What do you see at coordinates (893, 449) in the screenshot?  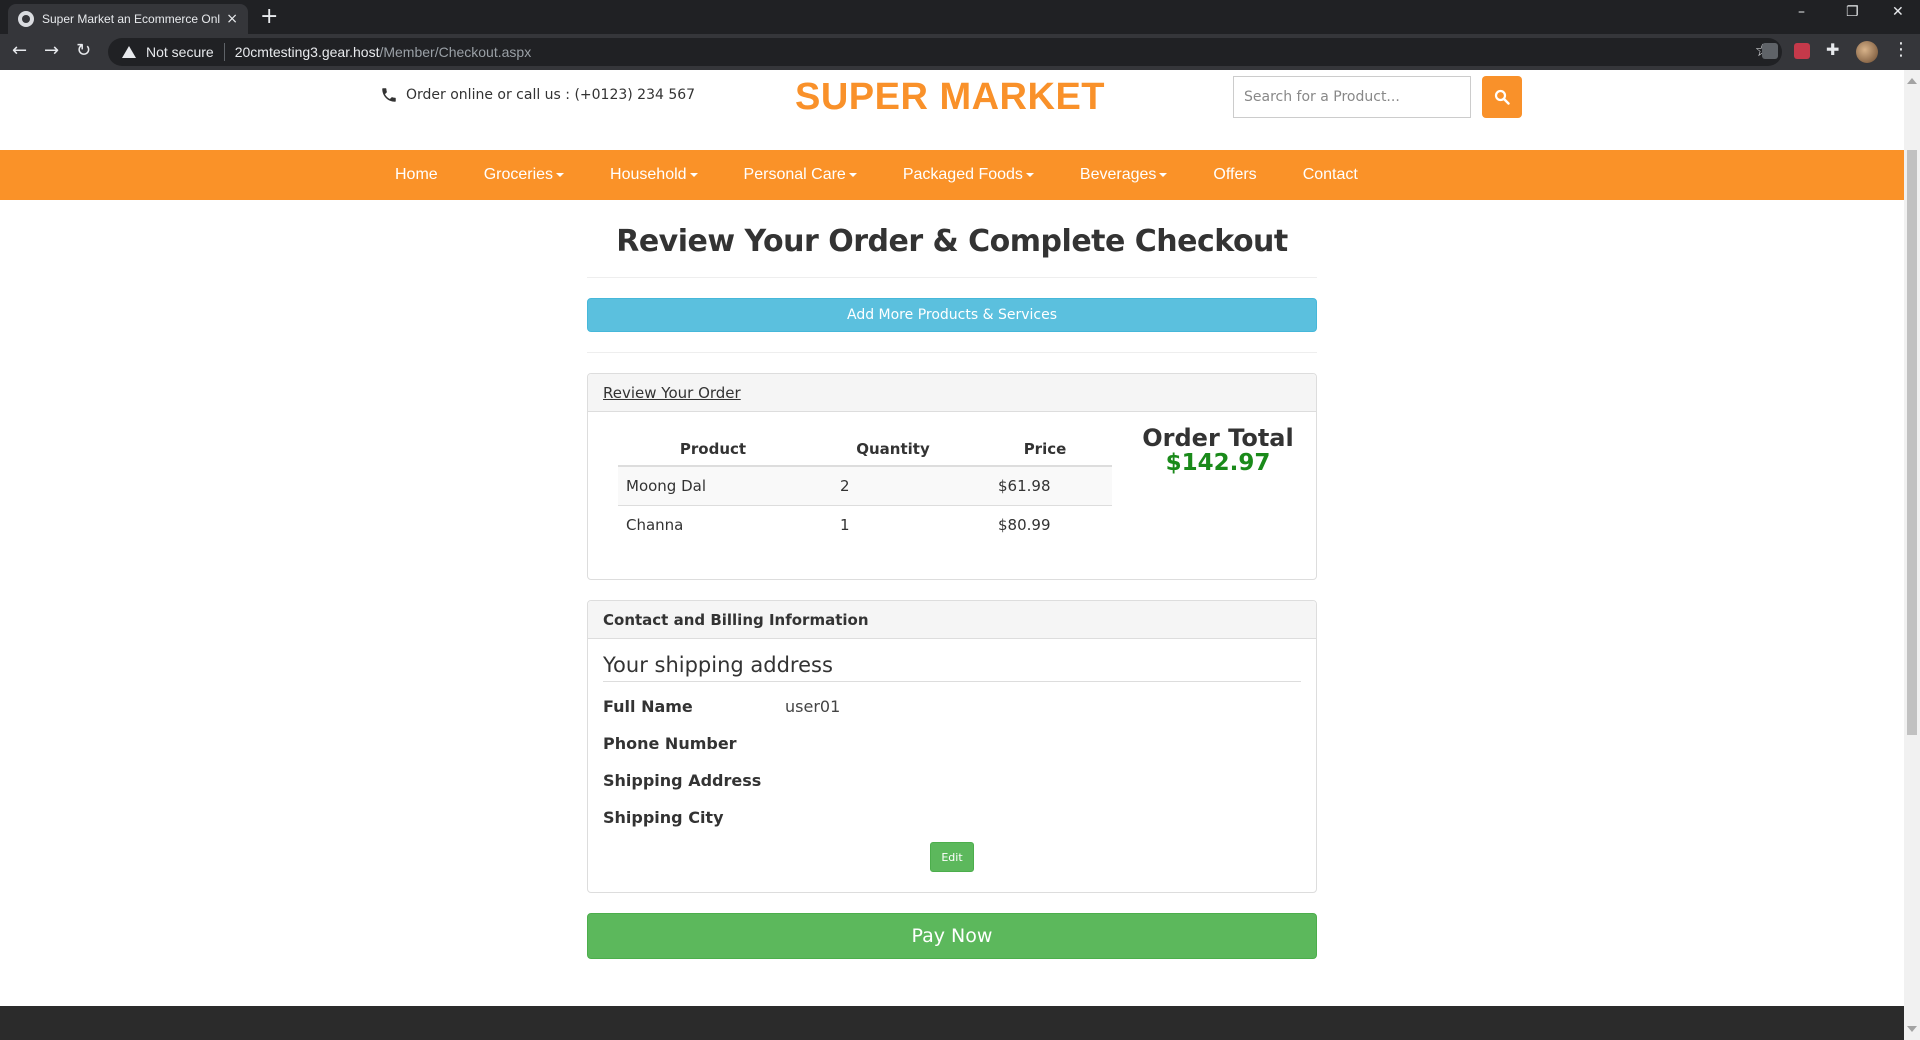 I see `column-header-quantity: Quantity` at bounding box center [893, 449].